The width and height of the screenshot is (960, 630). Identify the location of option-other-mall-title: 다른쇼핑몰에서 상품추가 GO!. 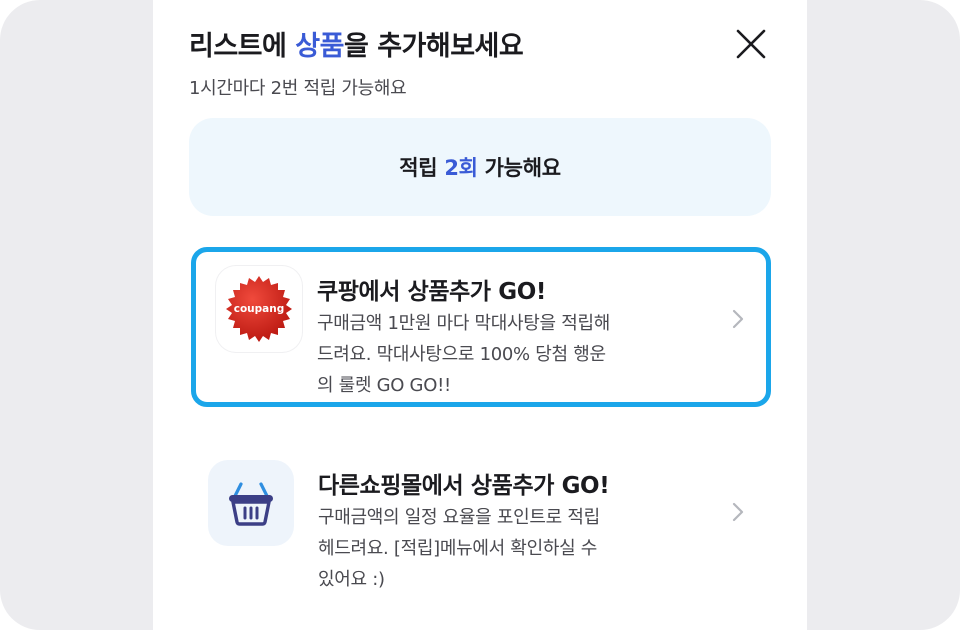
(464, 486).